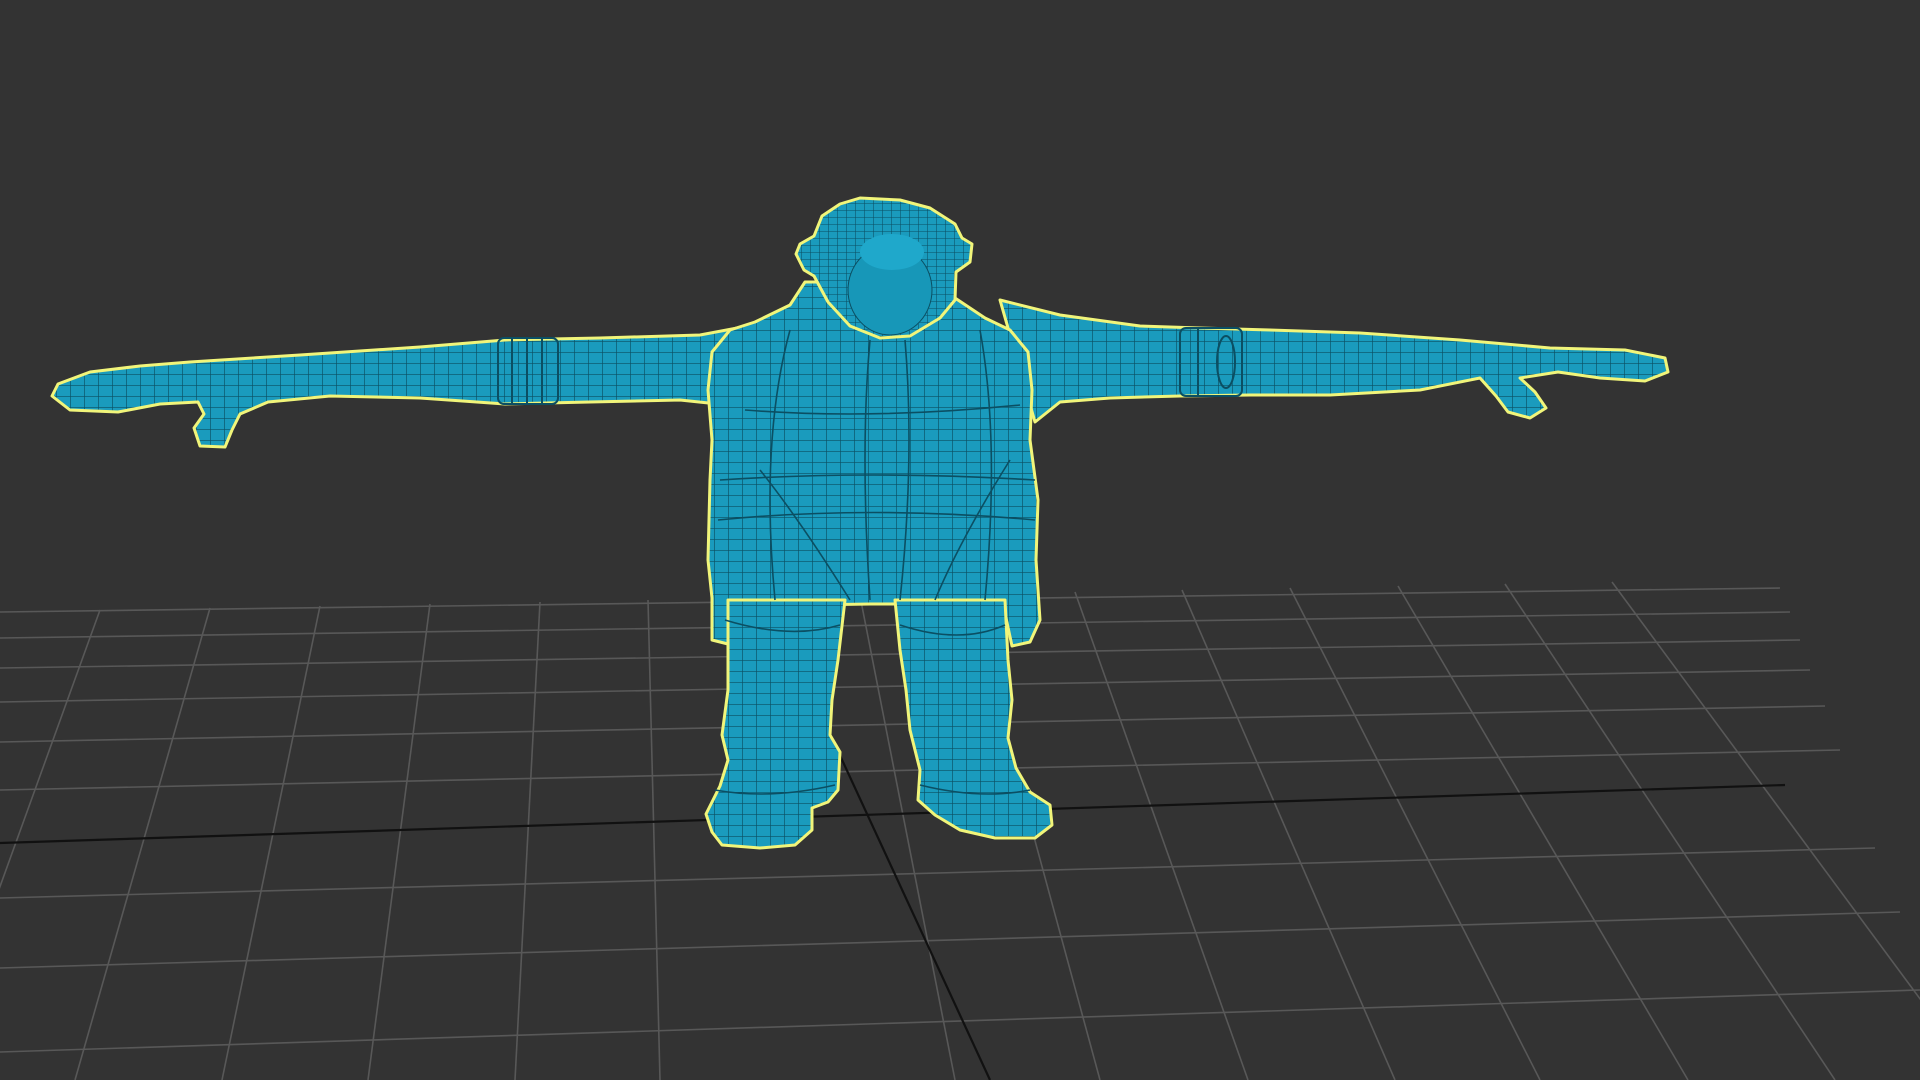  What do you see at coordinates (775, 724) in the screenshot?
I see `left-leg` at bounding box center [775, 724].